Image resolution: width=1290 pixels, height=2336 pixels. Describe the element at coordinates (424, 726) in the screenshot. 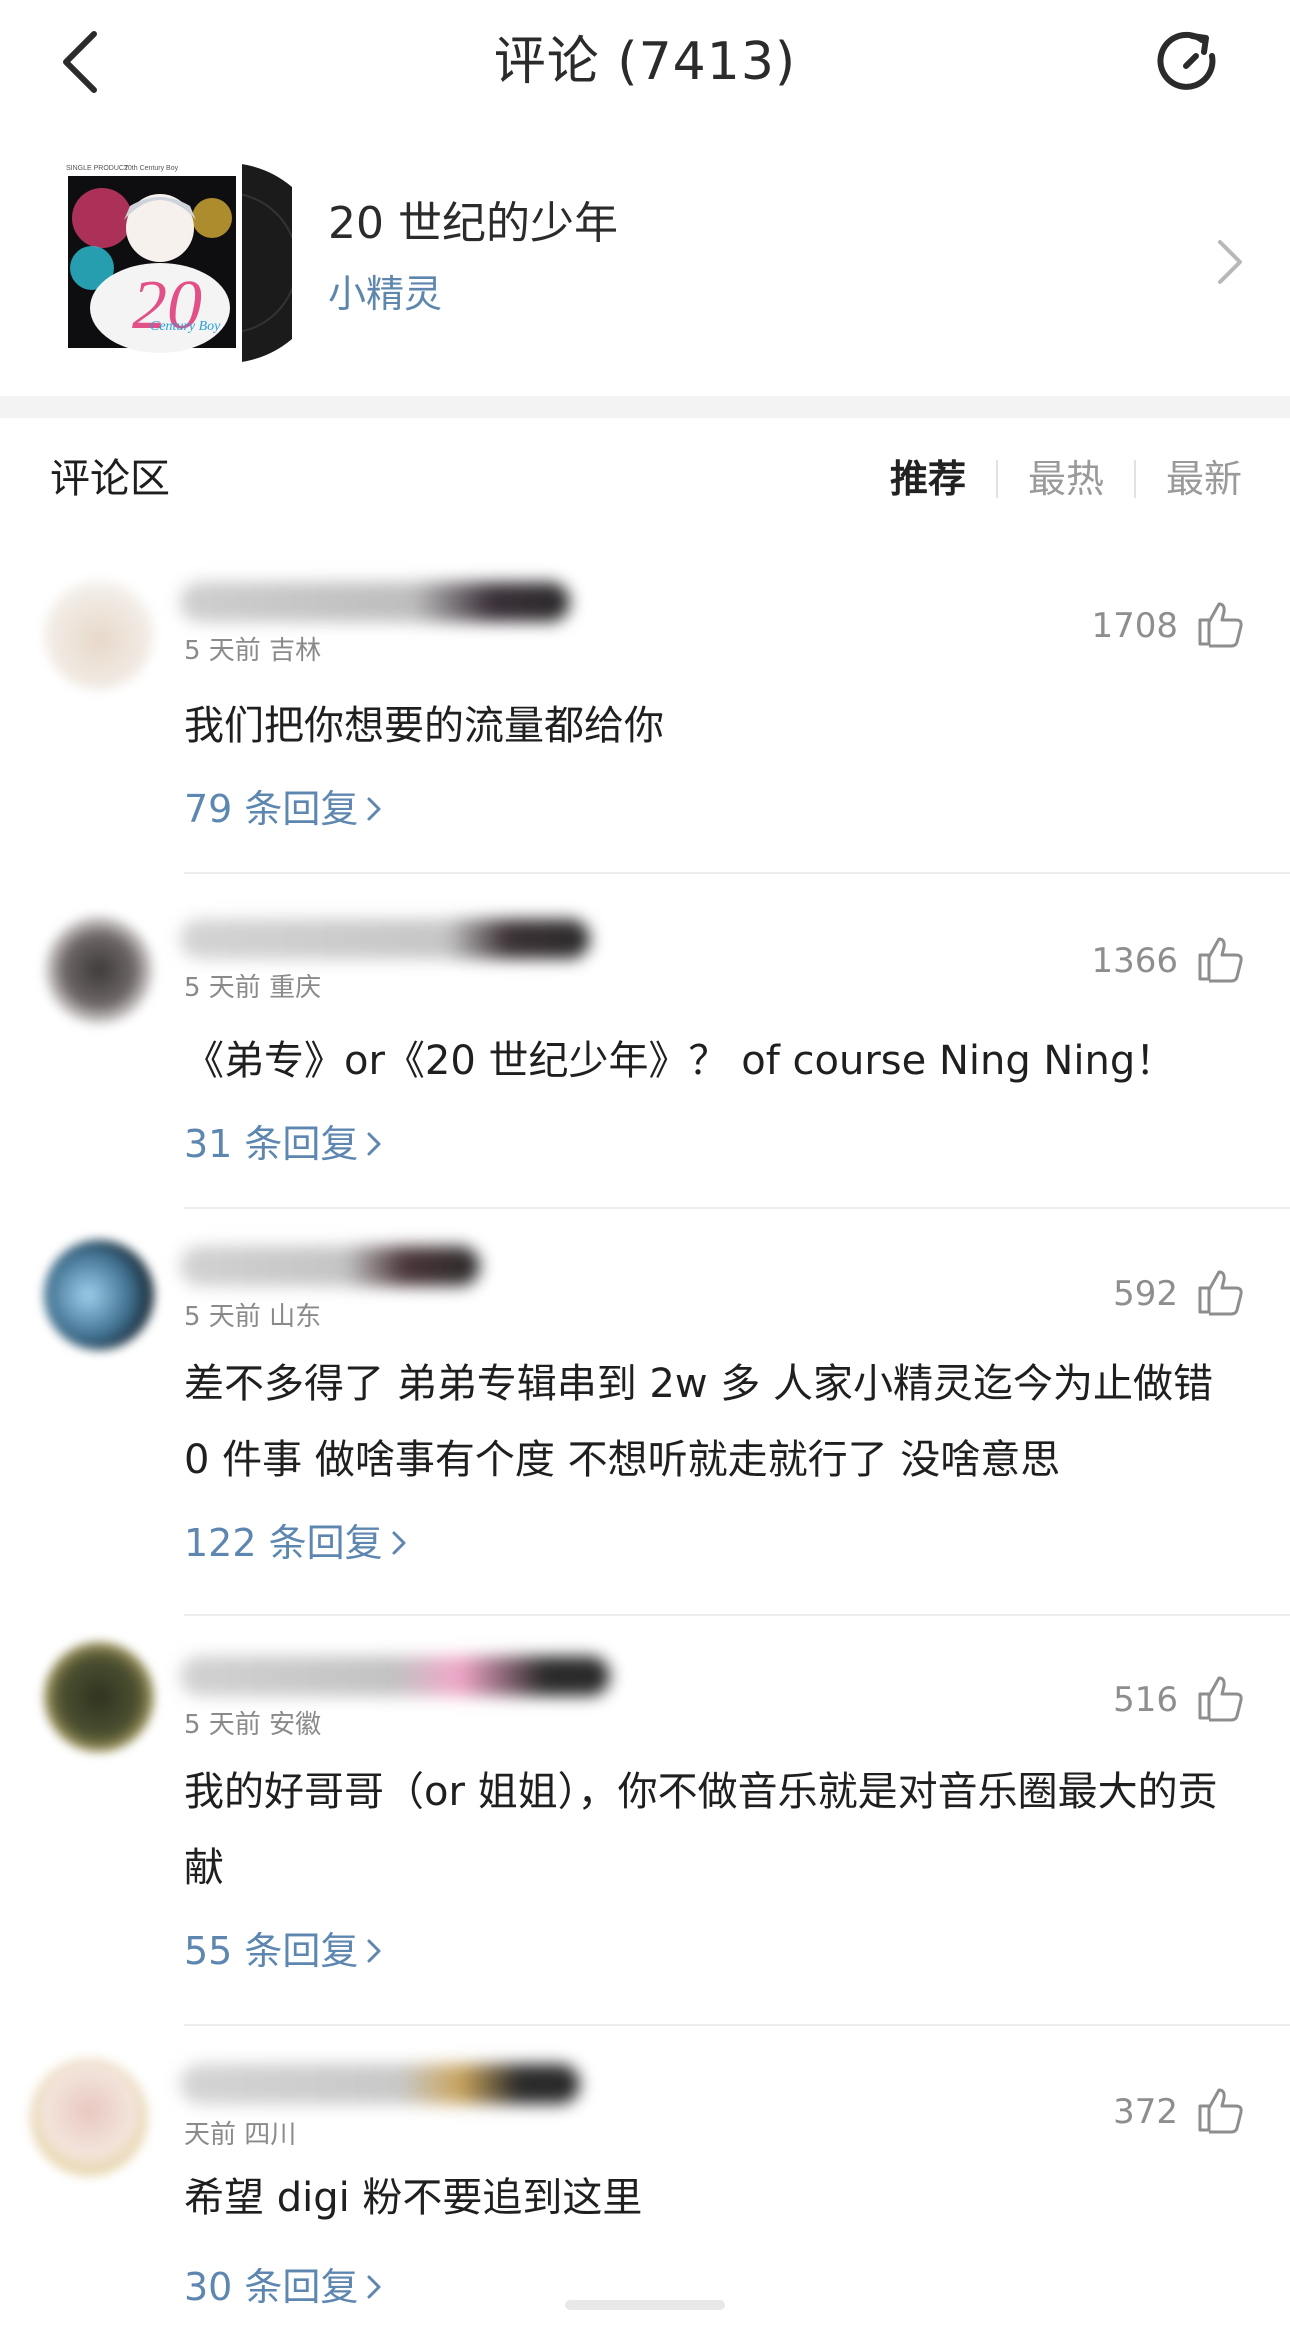

I see `comment-text: 我们把你想要的流量都给你` at that location.